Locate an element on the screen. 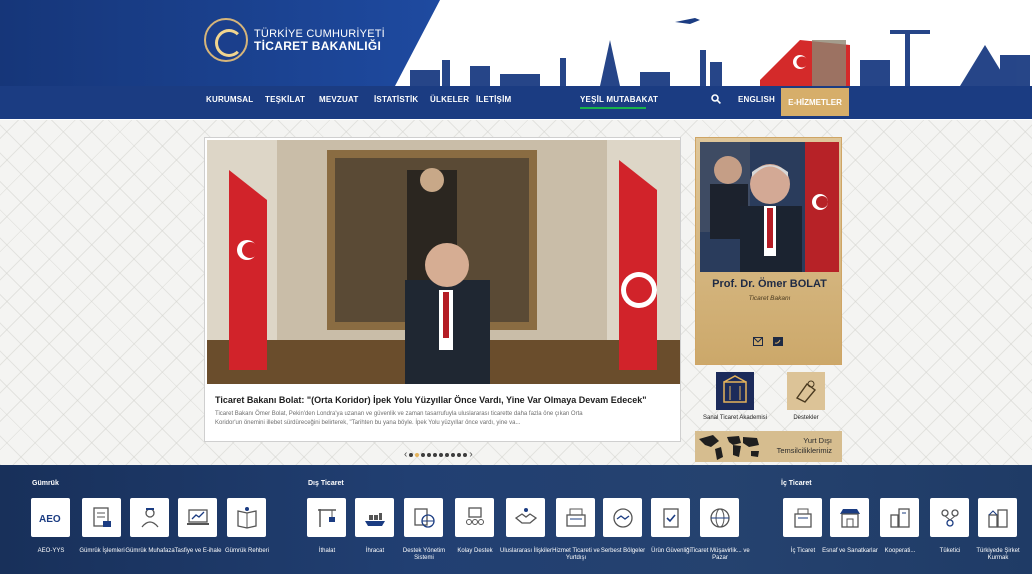  document-stamp-icon is located at coordinates (101, 516).